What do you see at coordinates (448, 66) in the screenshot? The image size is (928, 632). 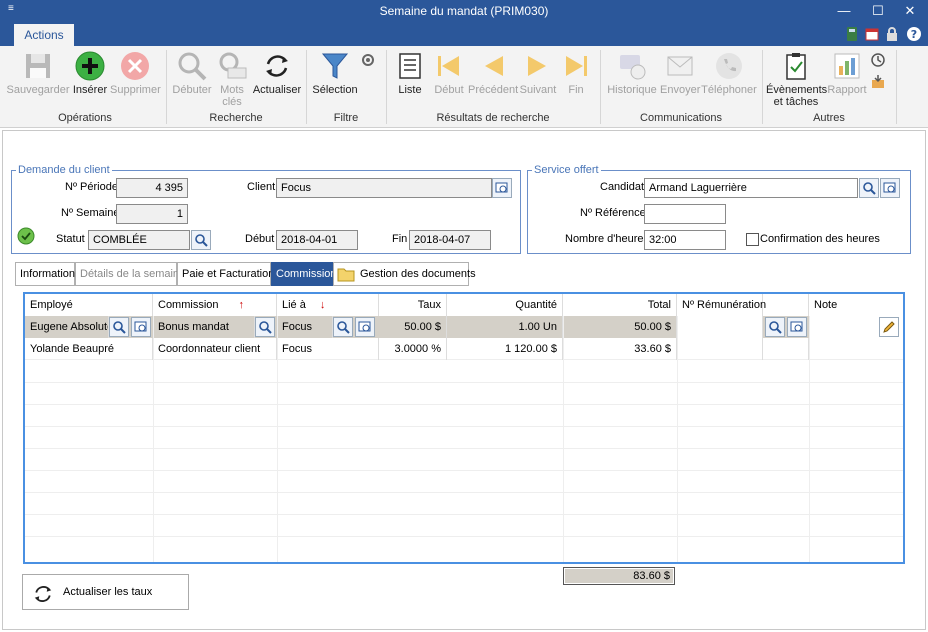 I see `first-arrow-icon` at bounding box center [448, 66].